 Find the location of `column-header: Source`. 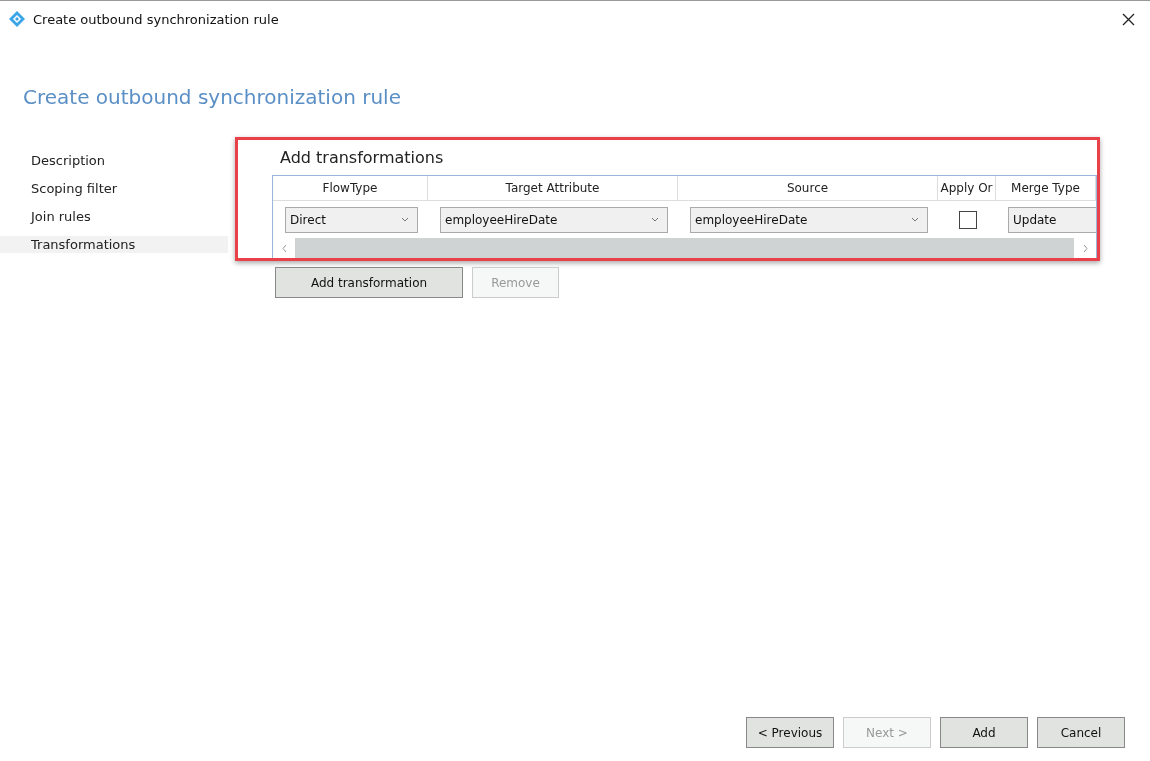

column-header: Source is located at coordinates (808, 188).